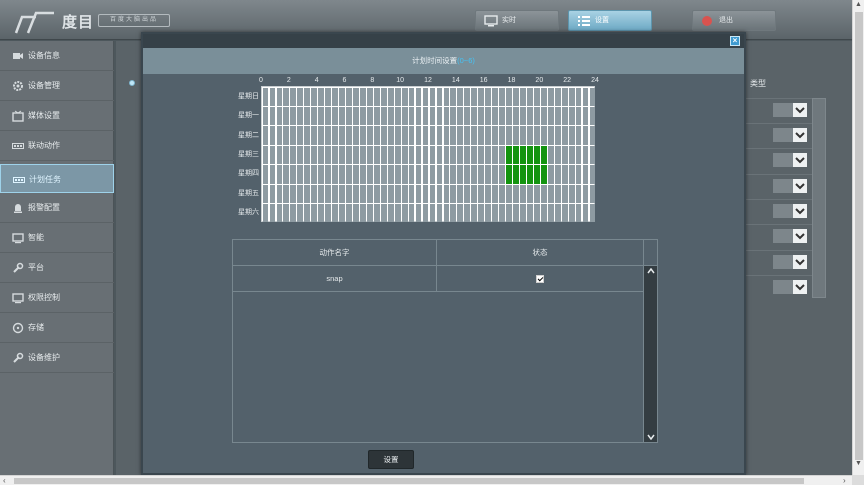 This screenshot has height=485, width=864. Describe the element at coordinates (391, 459) in the screenshot. I see `set-button: 设置` at that location.